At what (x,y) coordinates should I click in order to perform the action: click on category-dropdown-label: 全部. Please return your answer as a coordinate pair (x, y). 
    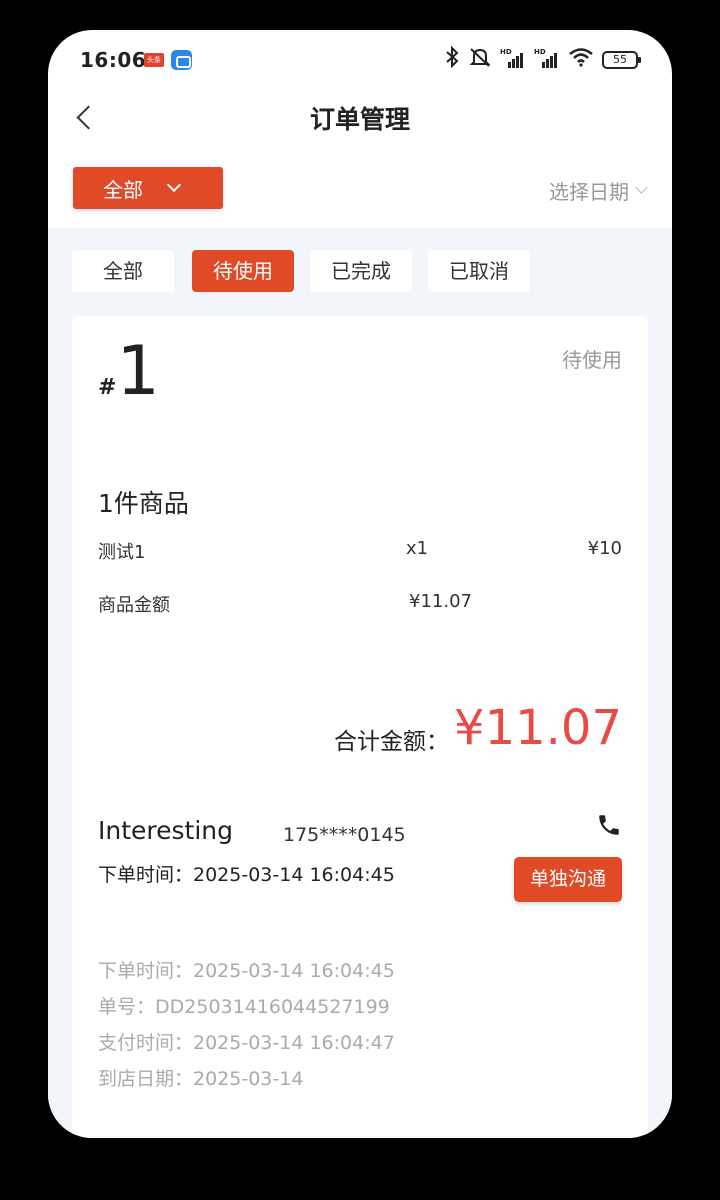
    Looking at the image, I should click on (123, 189).